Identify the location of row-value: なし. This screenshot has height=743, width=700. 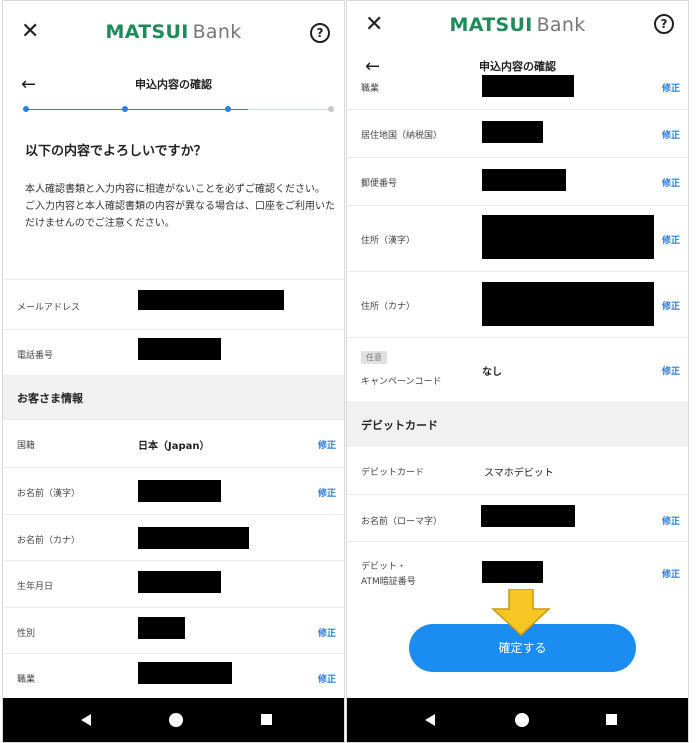
(492, 372).